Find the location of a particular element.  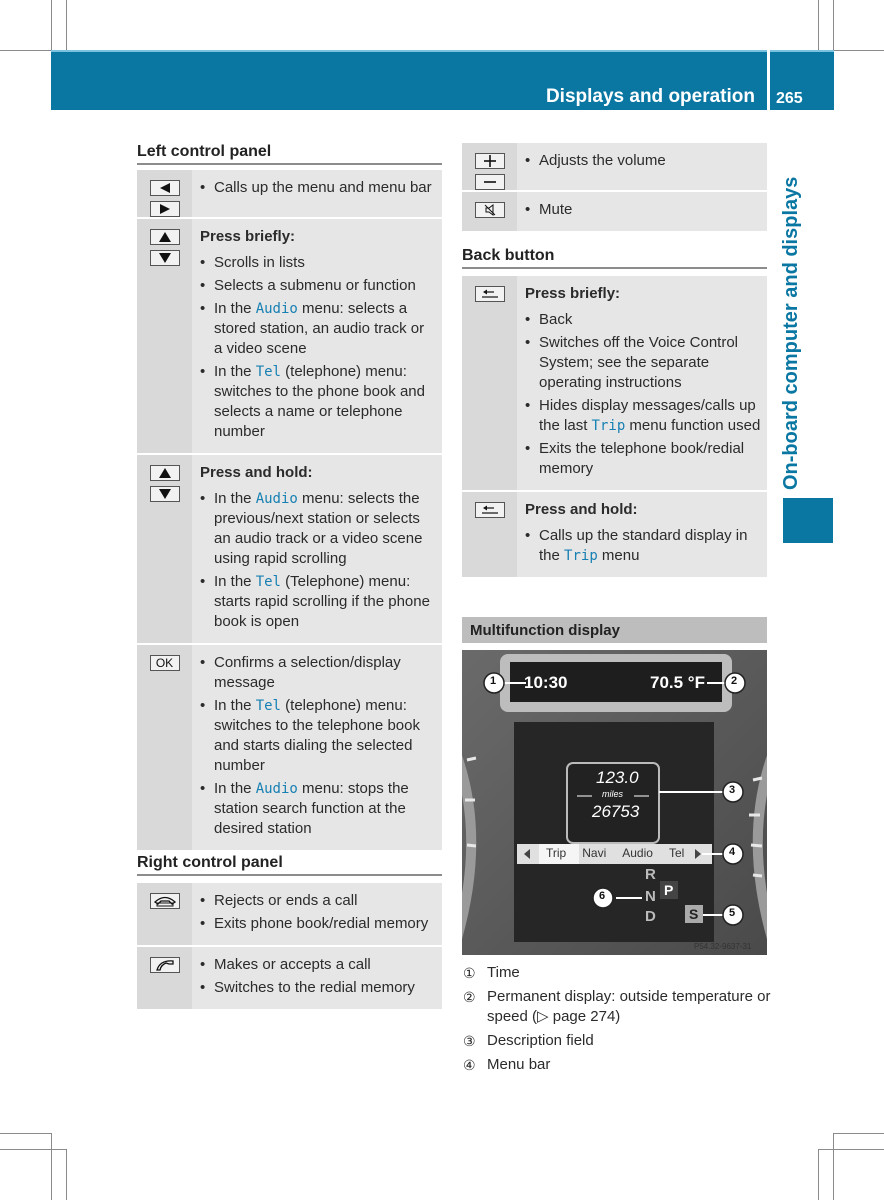

list-item: Adjusts the volume is located at coordinates (643, 161).